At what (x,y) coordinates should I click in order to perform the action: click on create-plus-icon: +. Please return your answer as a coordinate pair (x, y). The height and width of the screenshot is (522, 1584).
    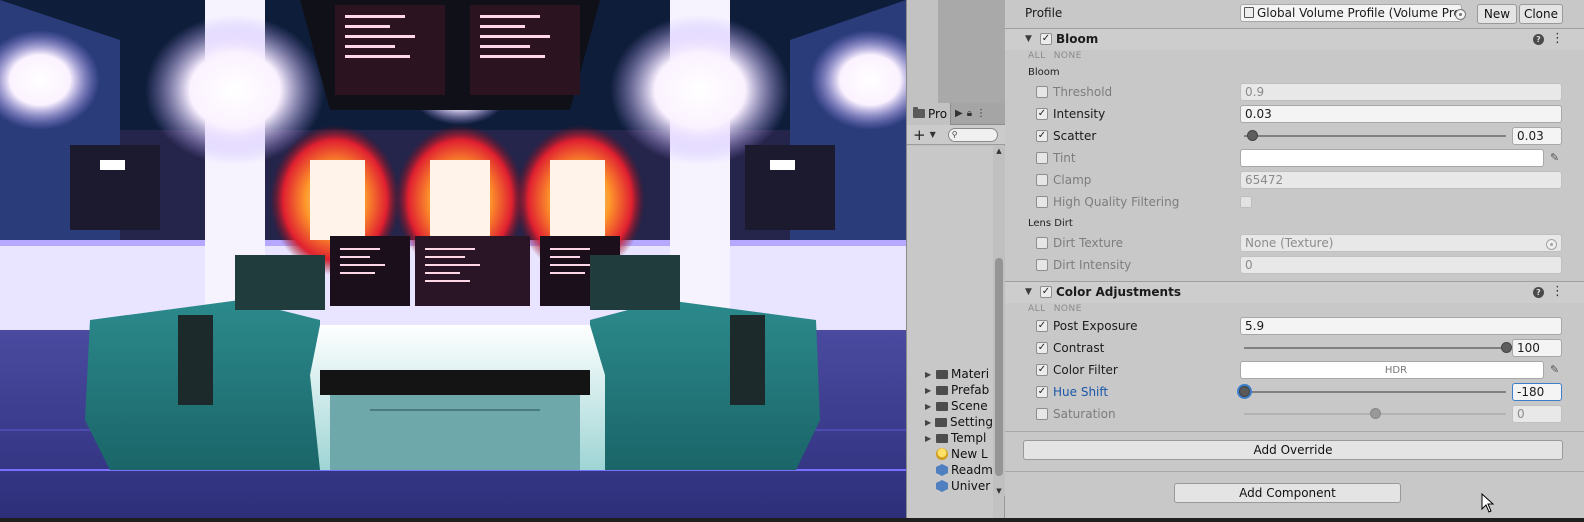
    Looking at the image, I should click on (919, 134).